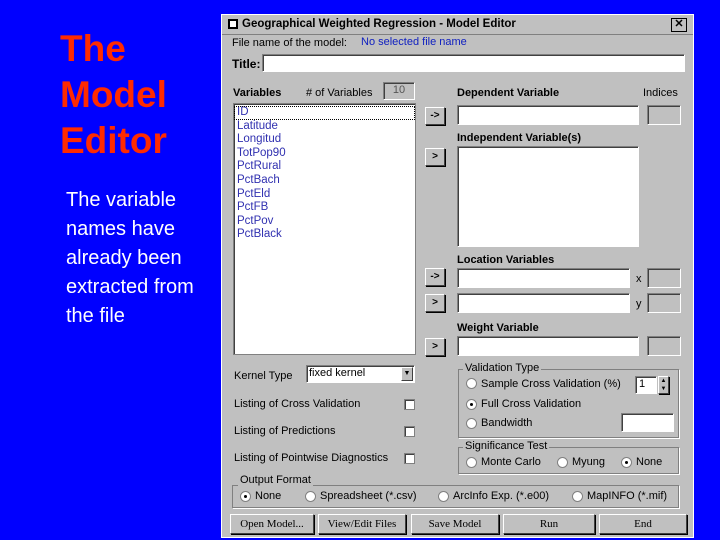 The image size is (720, 540). Describe the element at coordinates (473, 63) in the screenshot. I see `title-input` at that location.